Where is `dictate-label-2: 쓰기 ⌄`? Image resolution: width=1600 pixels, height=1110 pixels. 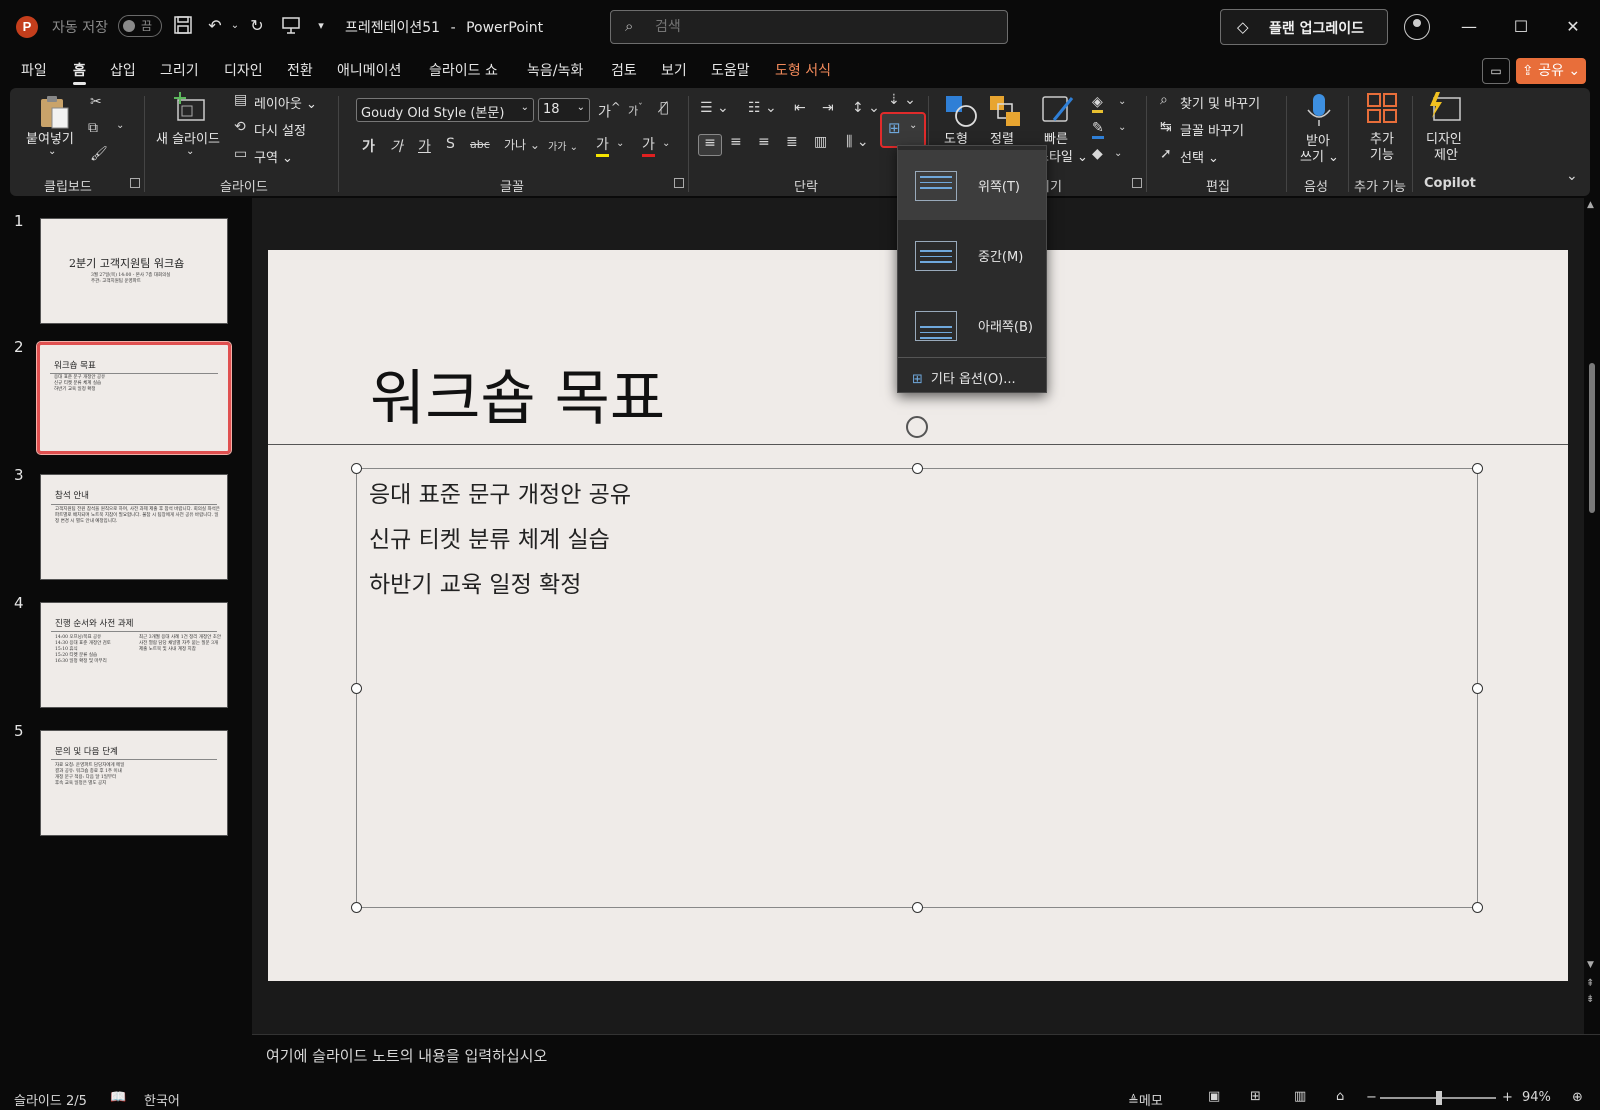
dictate-label-2: 쓰기 ⌄ is located at coordinates (1319, 155).